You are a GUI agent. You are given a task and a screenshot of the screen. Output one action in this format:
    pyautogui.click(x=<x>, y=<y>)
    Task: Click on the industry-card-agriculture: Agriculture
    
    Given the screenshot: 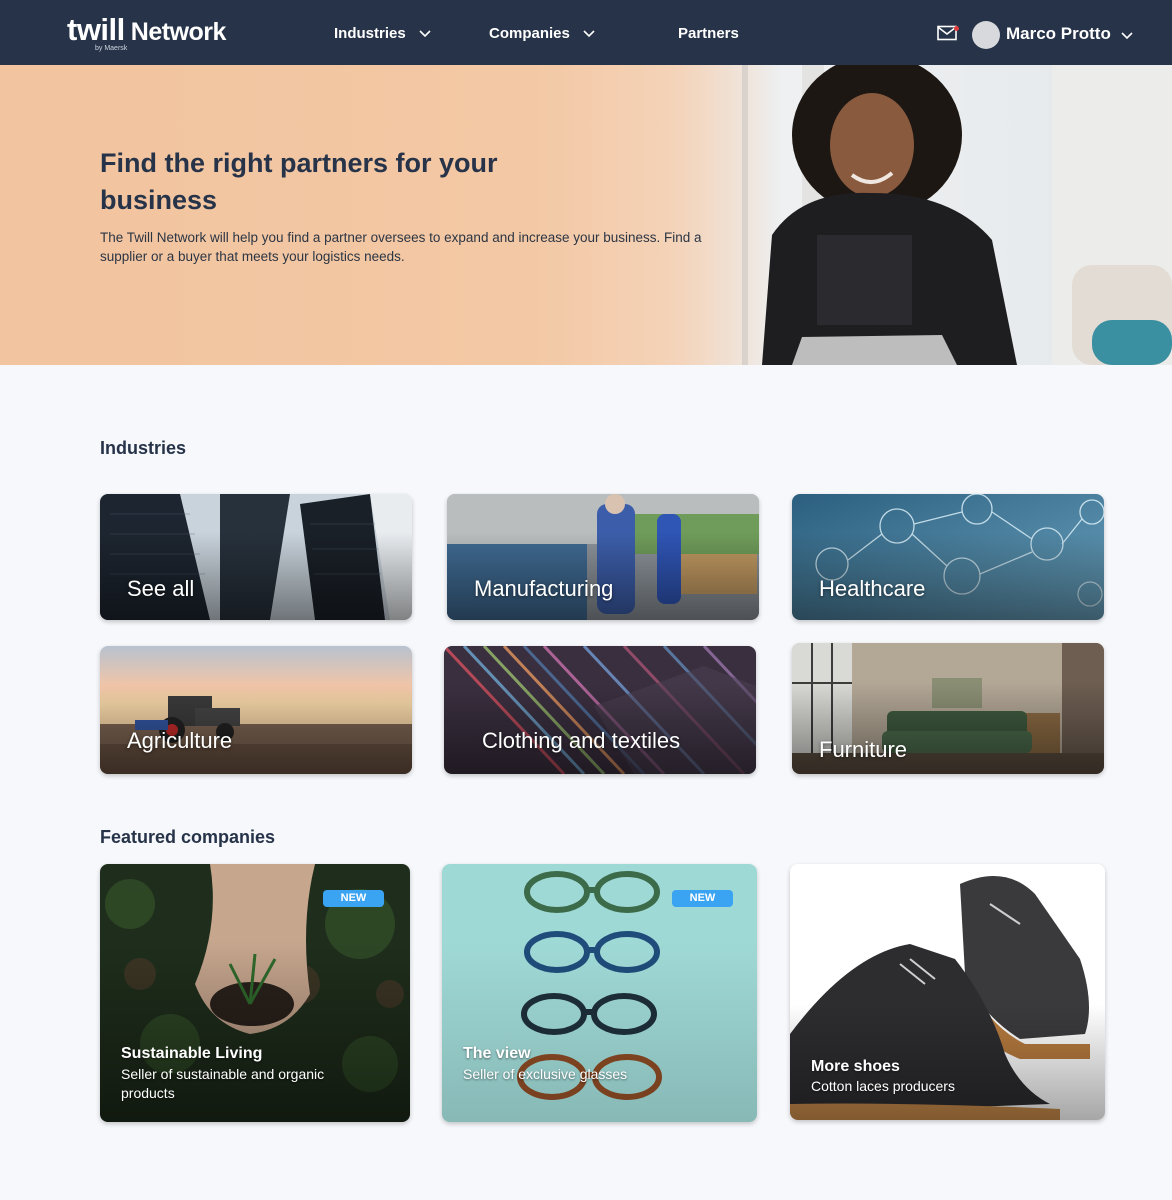 What is the action you would take?
    pyautogui.click(x=256, y=710)
    